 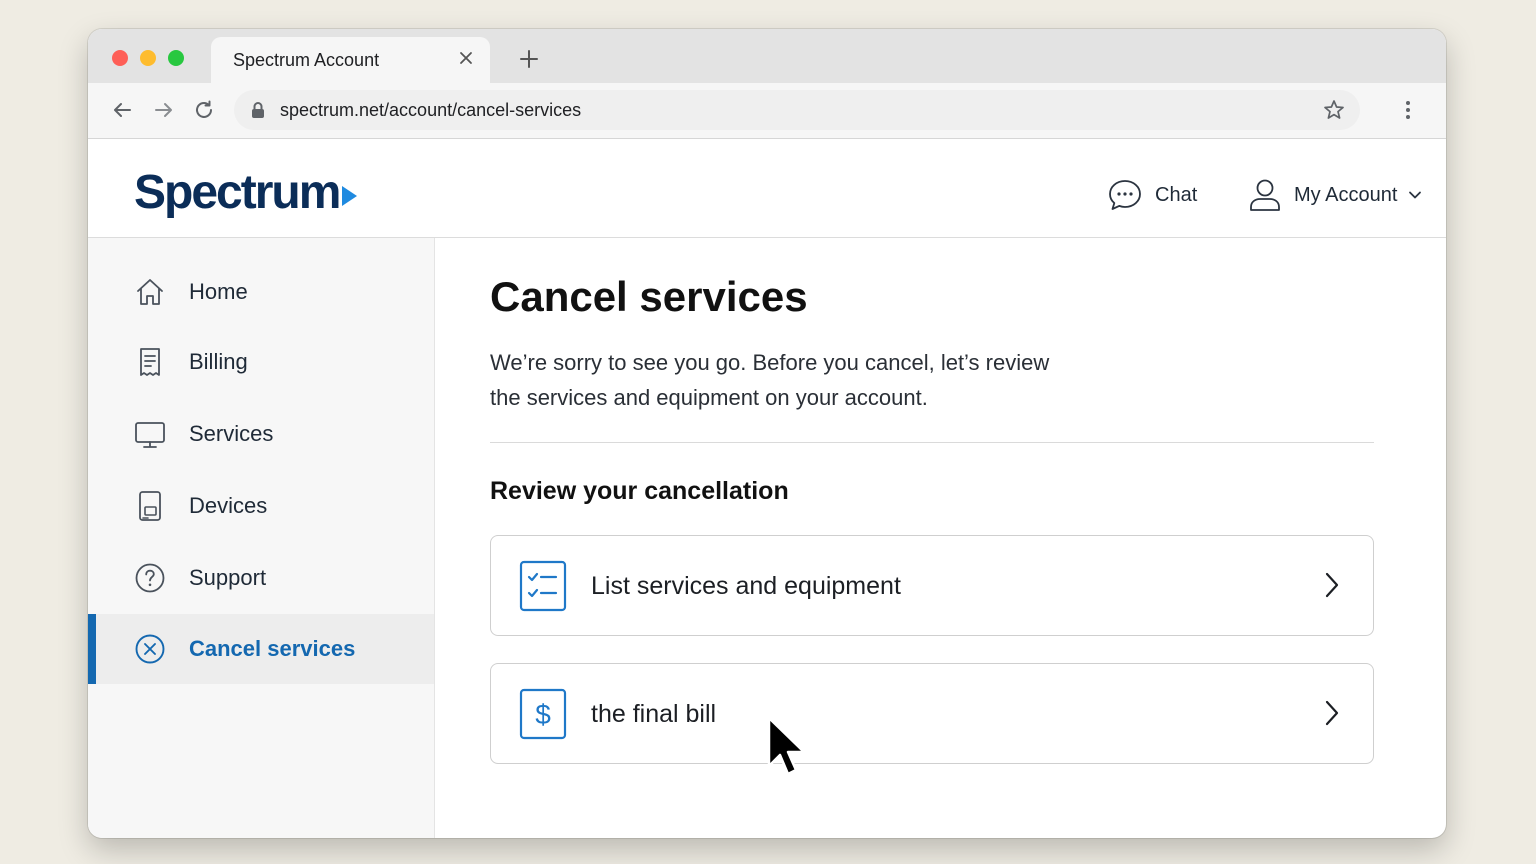 What do you see at coordinates (148, 58) in the screenshot?
I see `minimize-window-button` at bounding box center [148, 58].